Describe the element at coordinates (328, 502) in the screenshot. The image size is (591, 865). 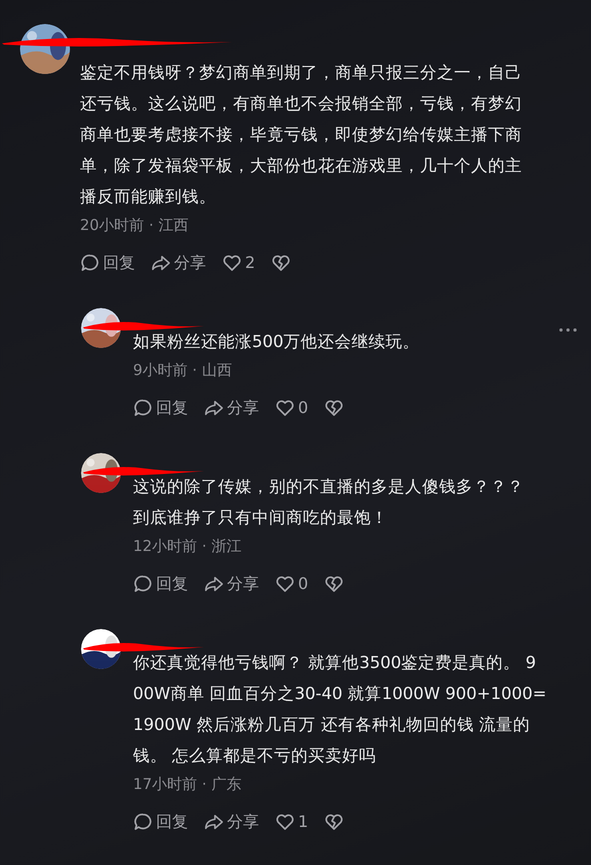
I see `comment-text: 这说的除了传媒，别的不直播的多是人傻钱多？？？ 到底谁挣了只有中间商吃的最饱！` at that location.